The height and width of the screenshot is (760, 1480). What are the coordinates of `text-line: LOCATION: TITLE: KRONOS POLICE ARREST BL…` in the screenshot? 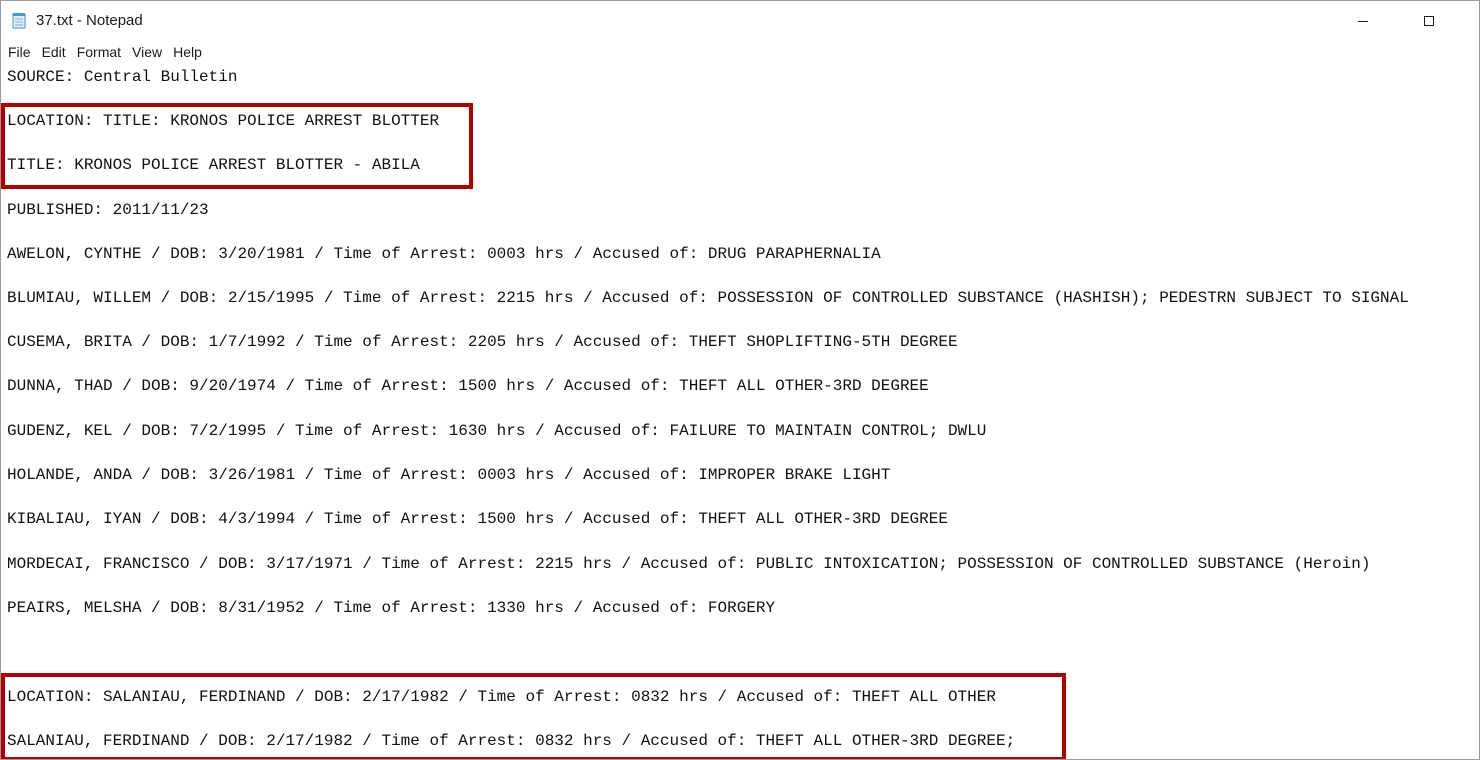 It's located at (223, 121).